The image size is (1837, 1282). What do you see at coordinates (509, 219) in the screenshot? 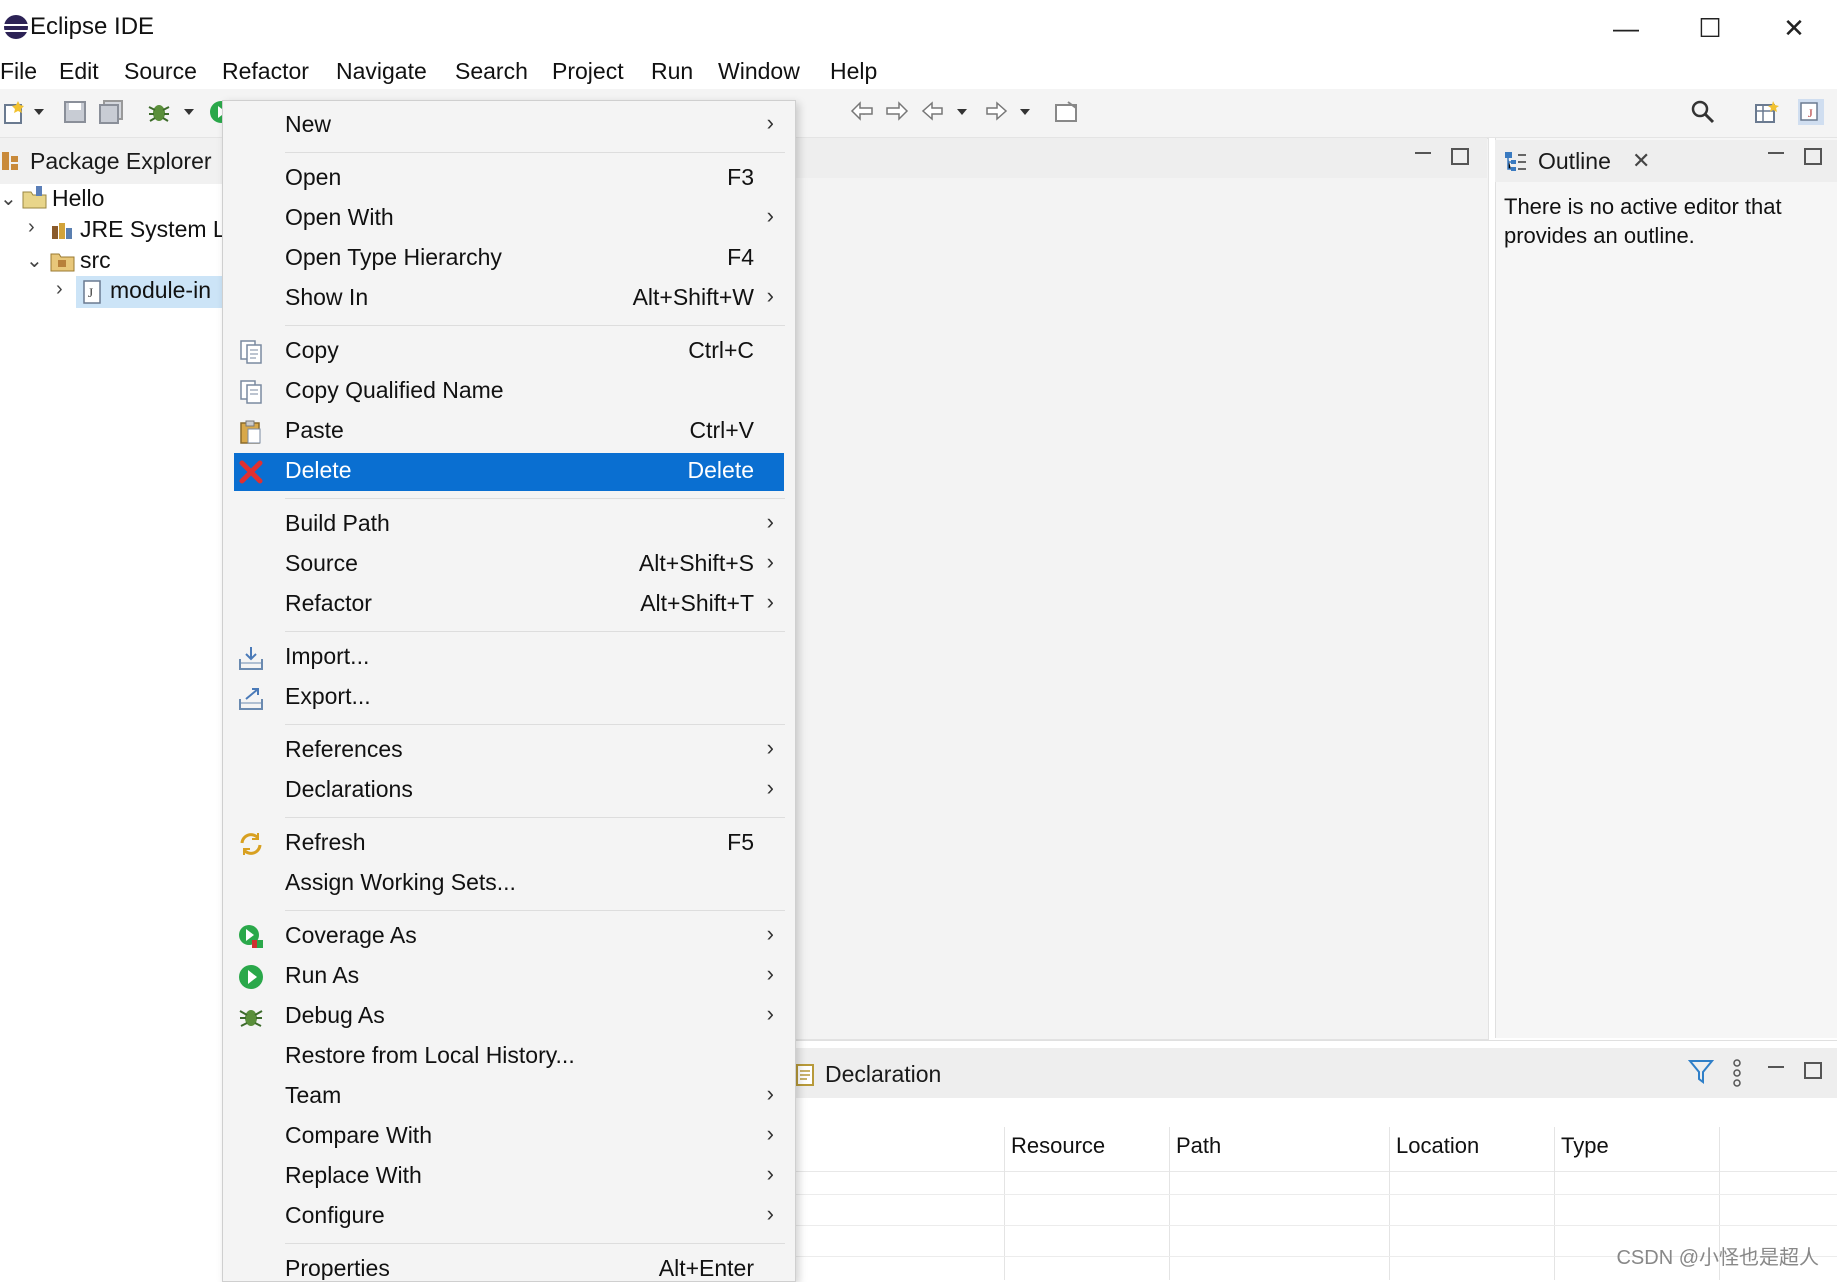
I see `menu-item-open-with: Open With ›` at bounding box center [509, 219].